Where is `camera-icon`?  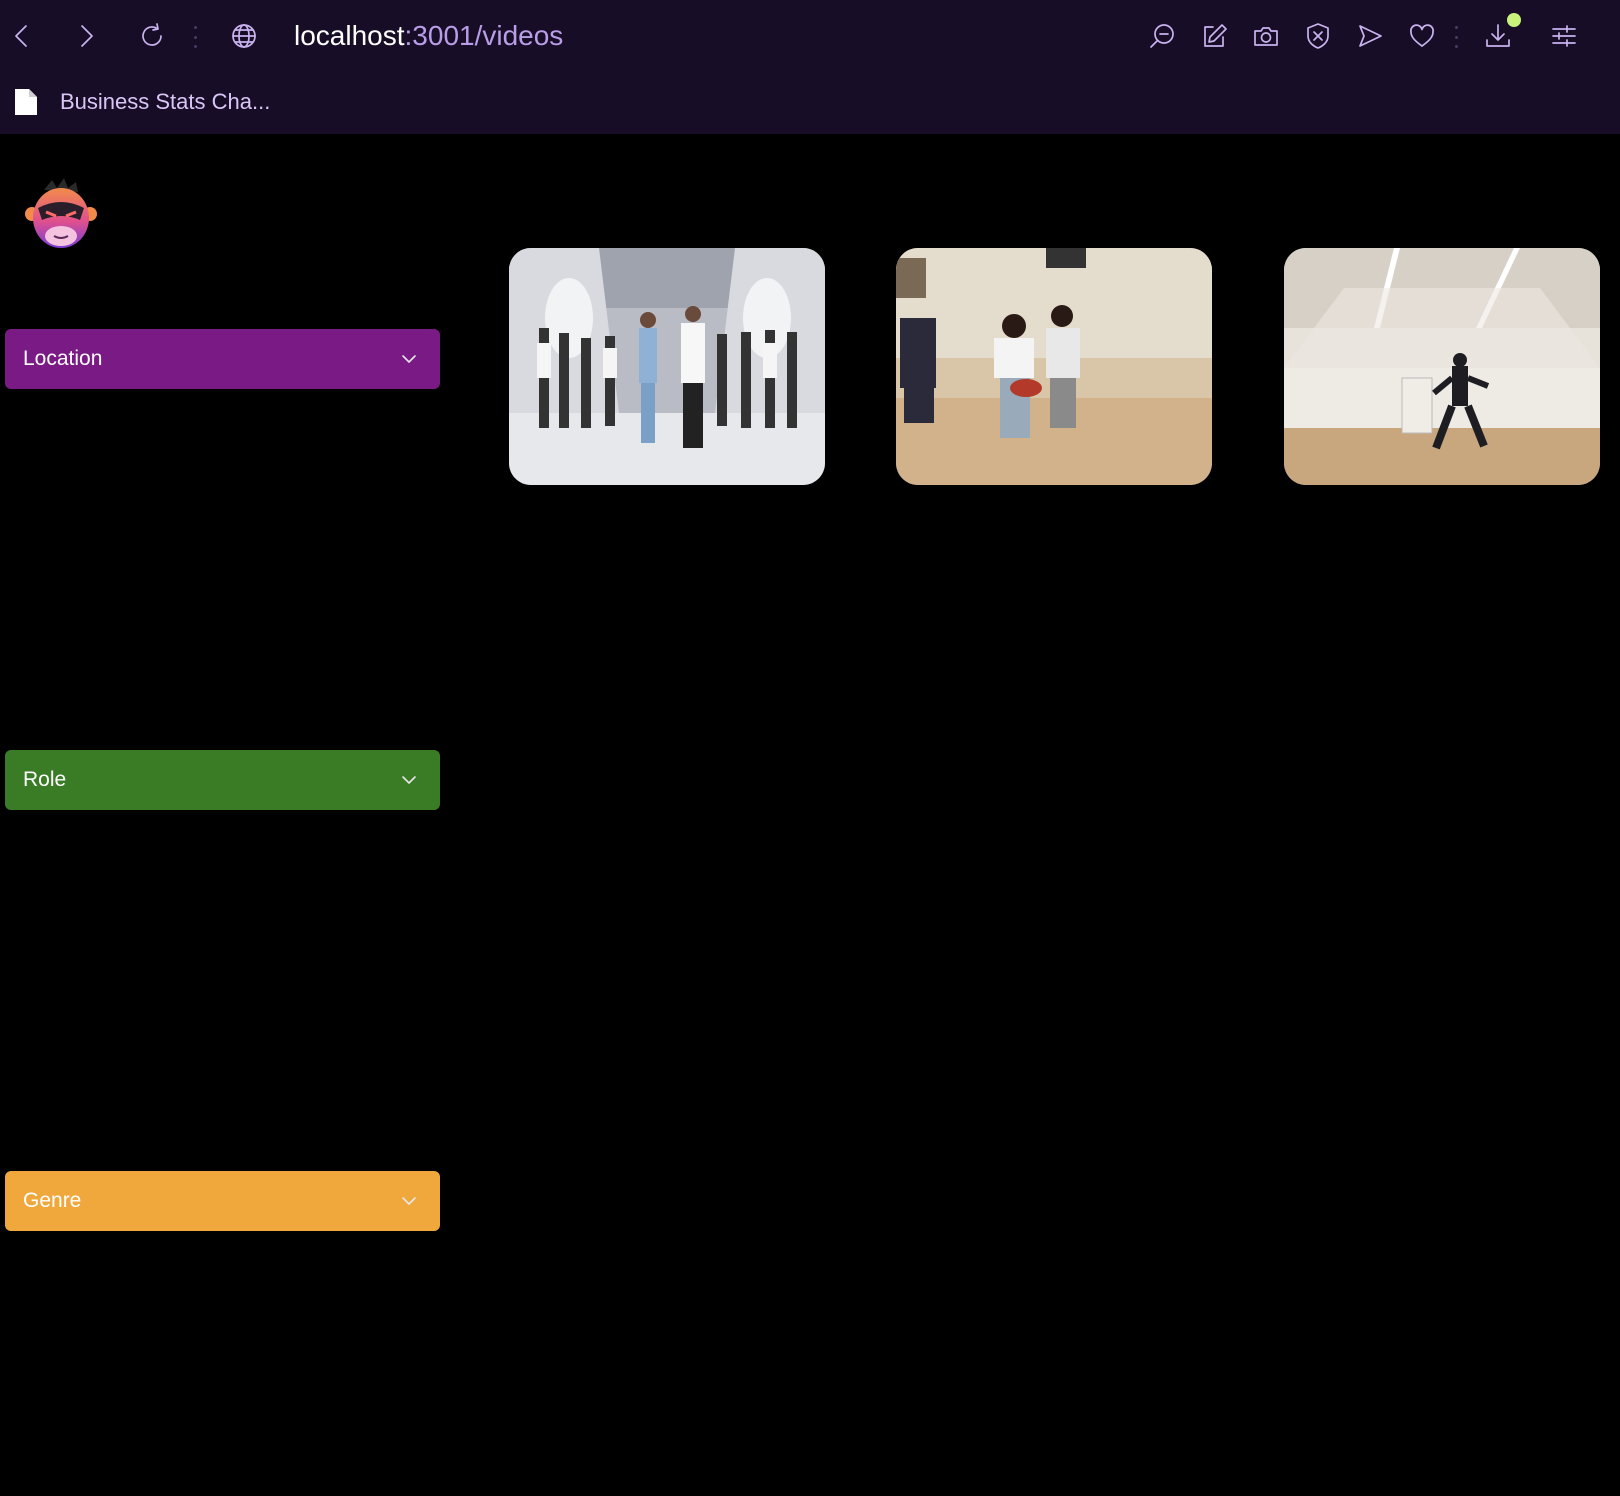
camera-icon is located at coordinates (1266, 36).